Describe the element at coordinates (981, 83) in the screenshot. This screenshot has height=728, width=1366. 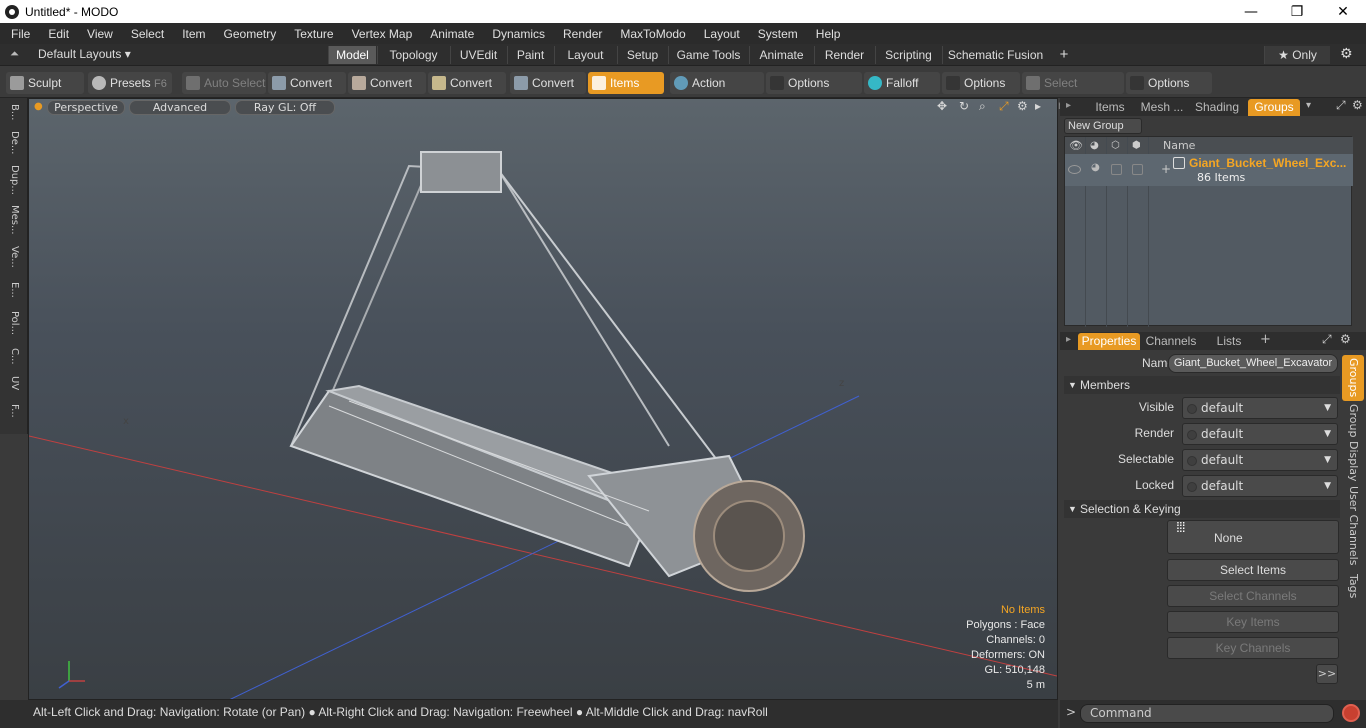
I see `options-button-2: Options` at that location.